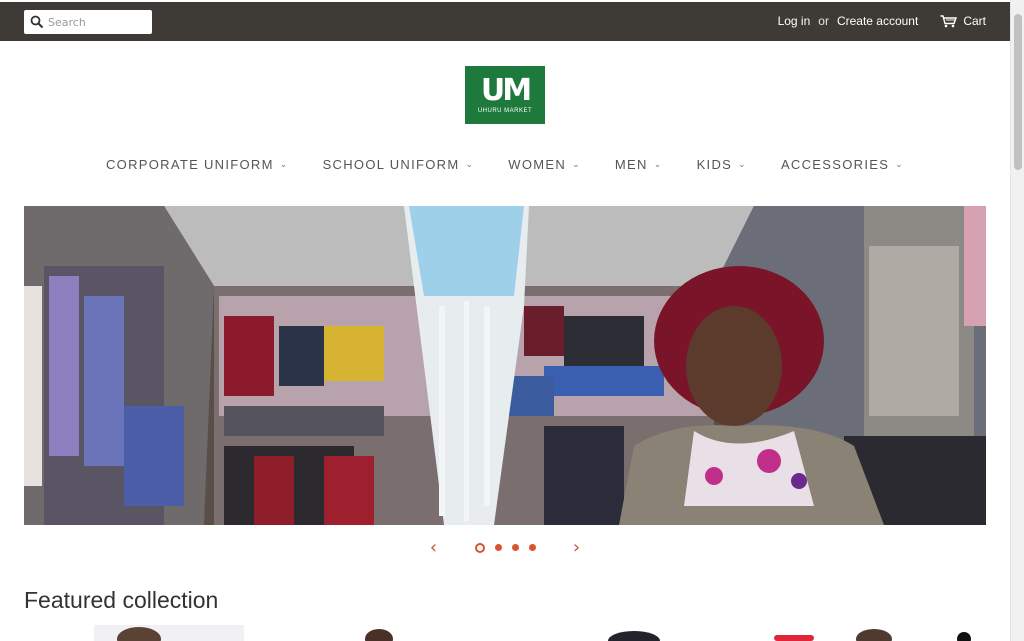 Image resolution: width=1024 pixels, height=641 pixels. What do you see at coordinates (391, 164) in the screenshot?
I see `nav-label: SCHOOL UNIFORM` at bounding box center [391, 164].